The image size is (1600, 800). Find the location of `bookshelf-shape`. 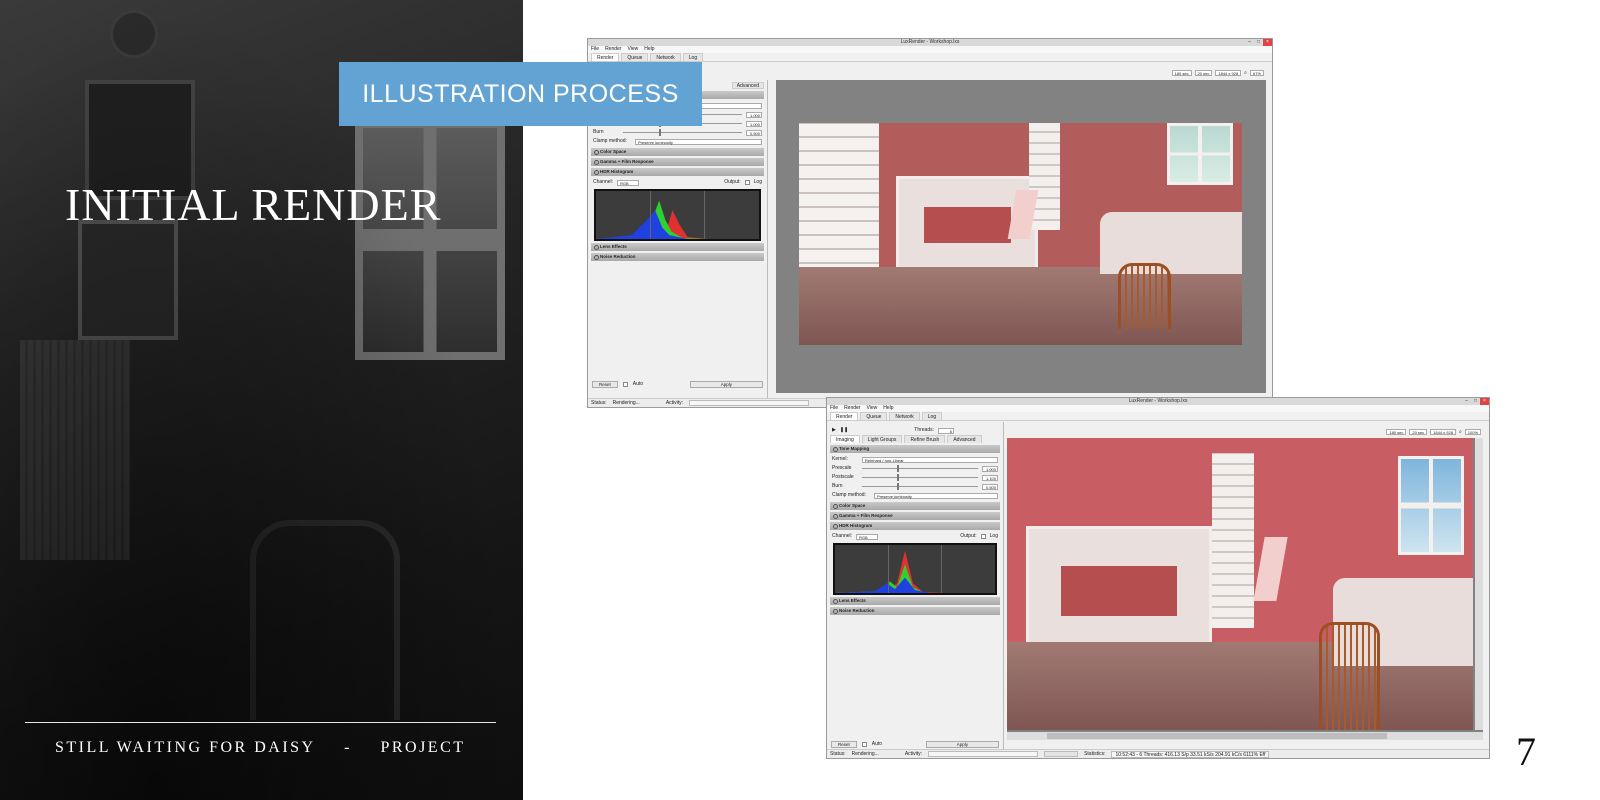

bookshelf-shape is located at coordinates (839, 206).